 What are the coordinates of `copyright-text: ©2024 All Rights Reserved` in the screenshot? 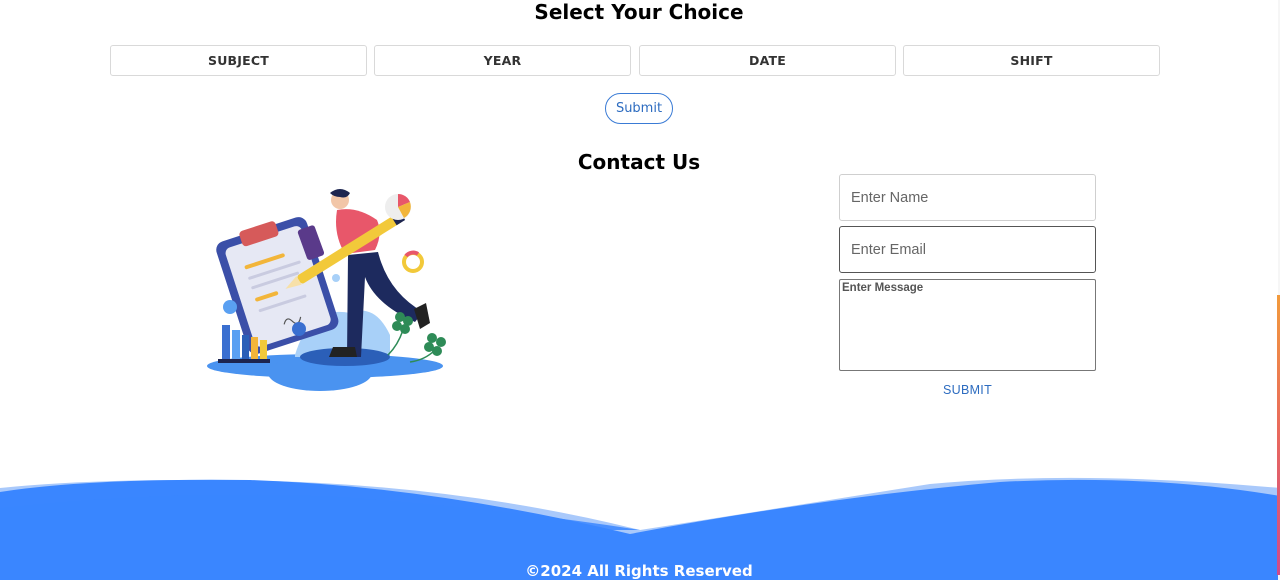 It's located at (639, 571).